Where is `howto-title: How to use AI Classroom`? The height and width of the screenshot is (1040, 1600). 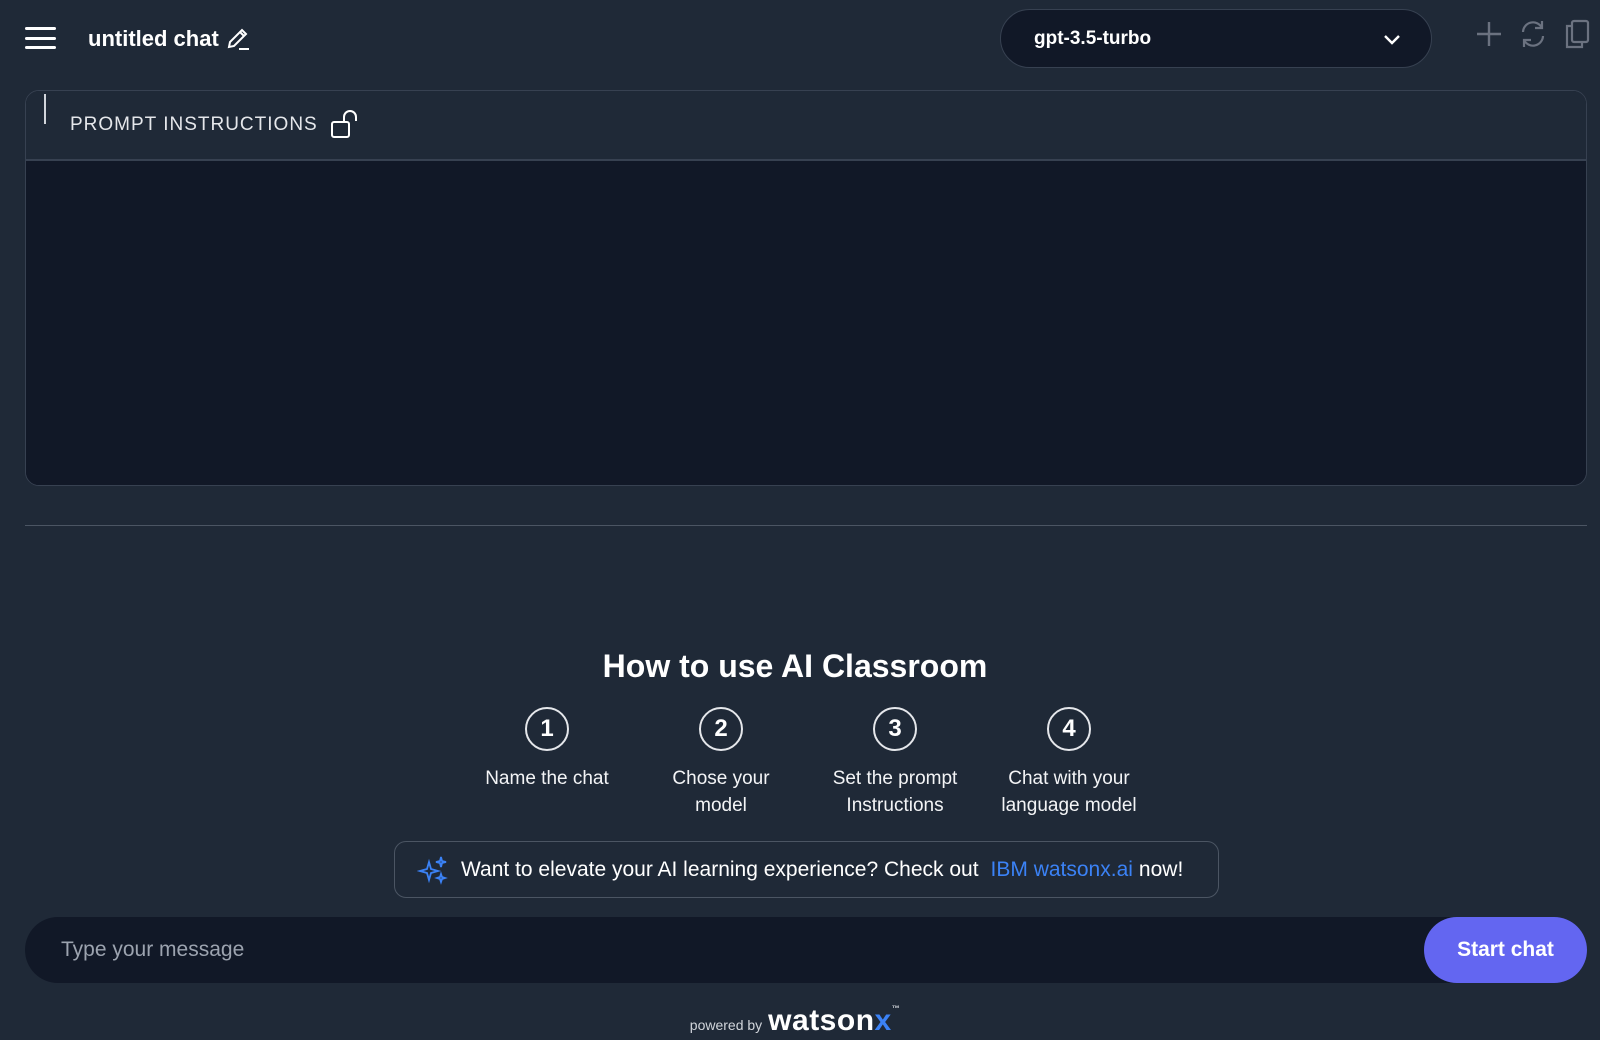
howto-title: How to use AI Classroom is located at coordinates (795, 666).